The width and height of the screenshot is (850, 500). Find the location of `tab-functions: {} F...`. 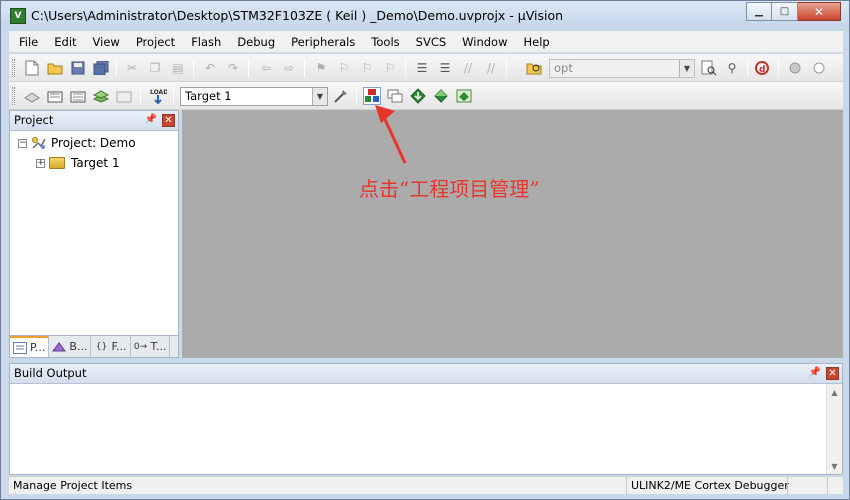

tab-functions: {} F... is located at coordinates (111, 346).